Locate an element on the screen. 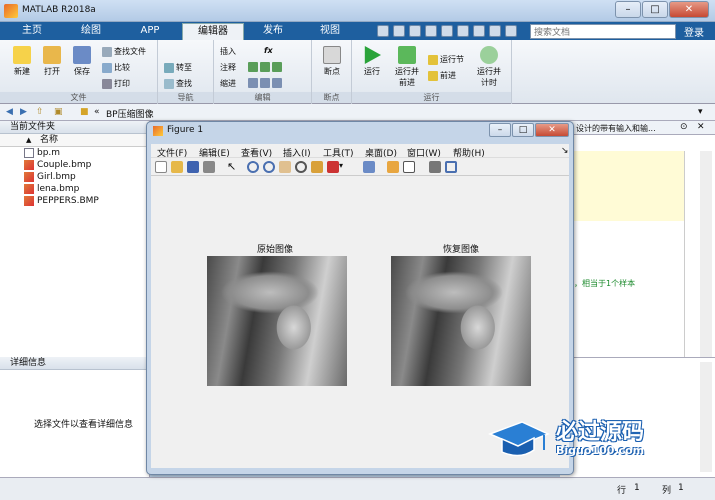 This screenshot has width=715, height=500. command-scrollbar is located at coordinates (706, 417).